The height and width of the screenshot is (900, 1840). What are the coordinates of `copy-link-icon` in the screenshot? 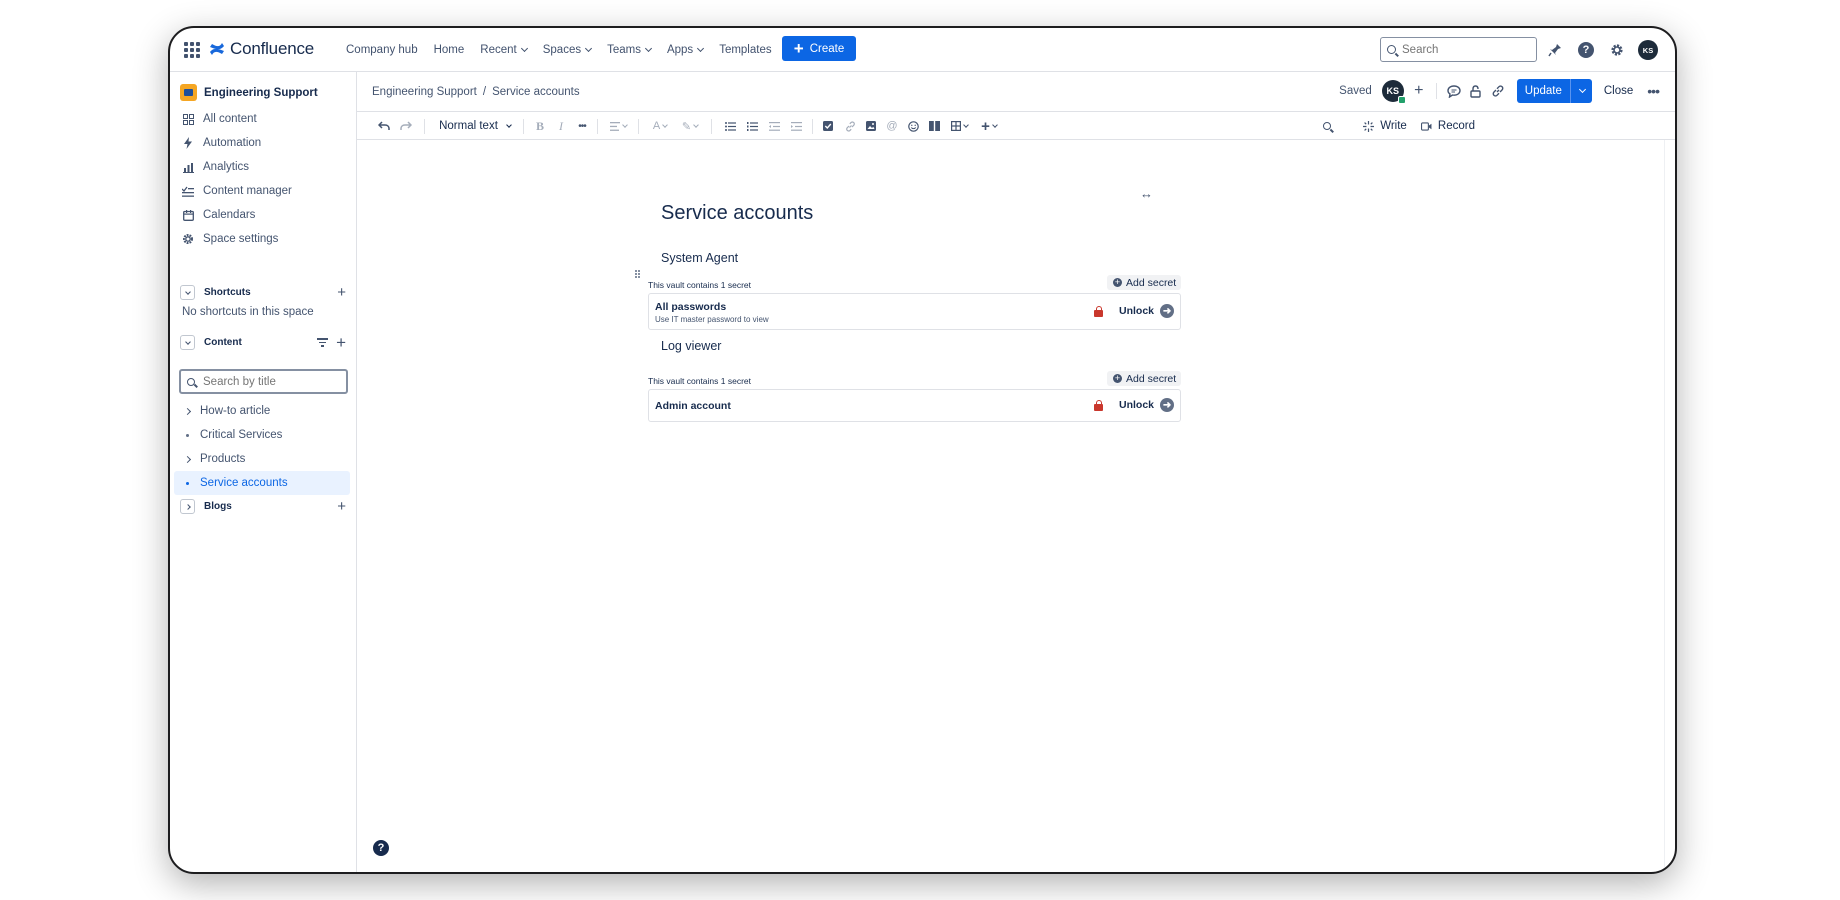 It's located at (1498, 91).